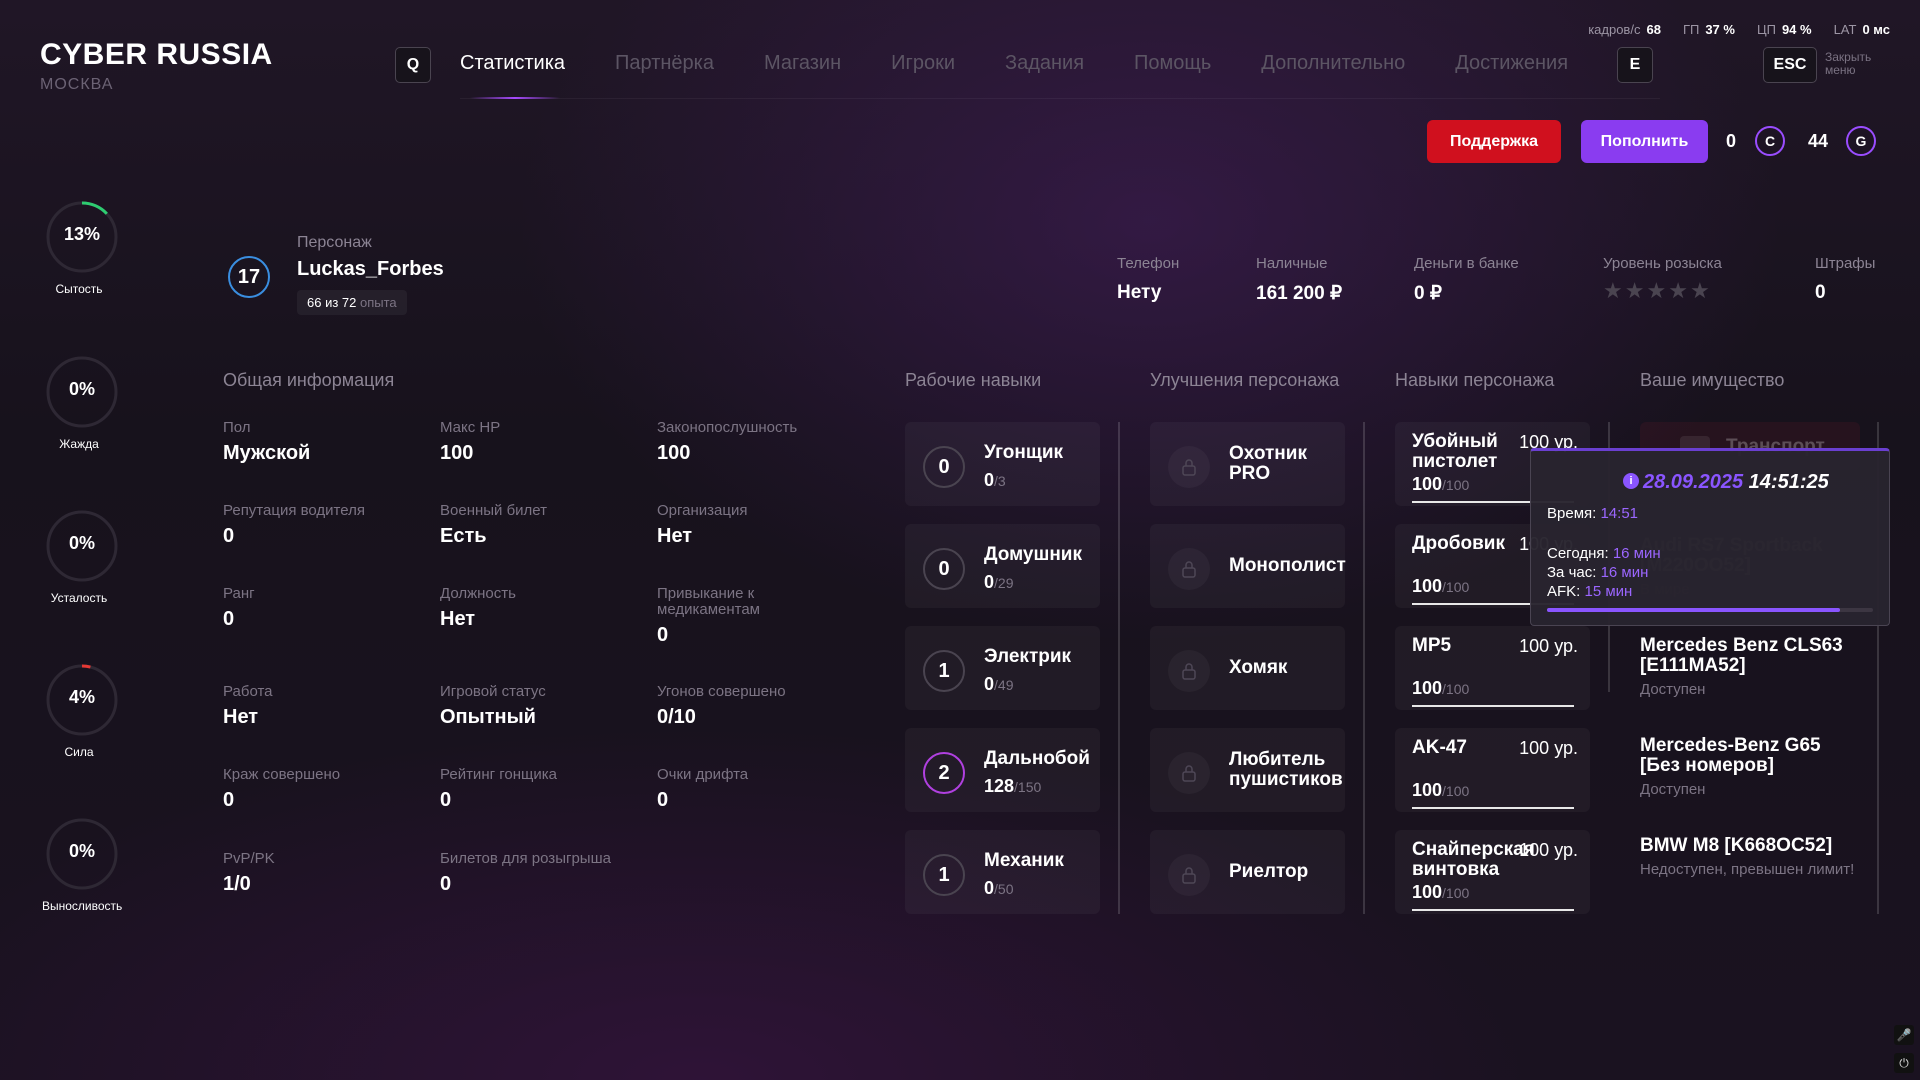 Image resolution: width=1920 pixels, height=1080 pixels. I want to click on info-label: Билетов для розыгрыша, so click(525, 858).